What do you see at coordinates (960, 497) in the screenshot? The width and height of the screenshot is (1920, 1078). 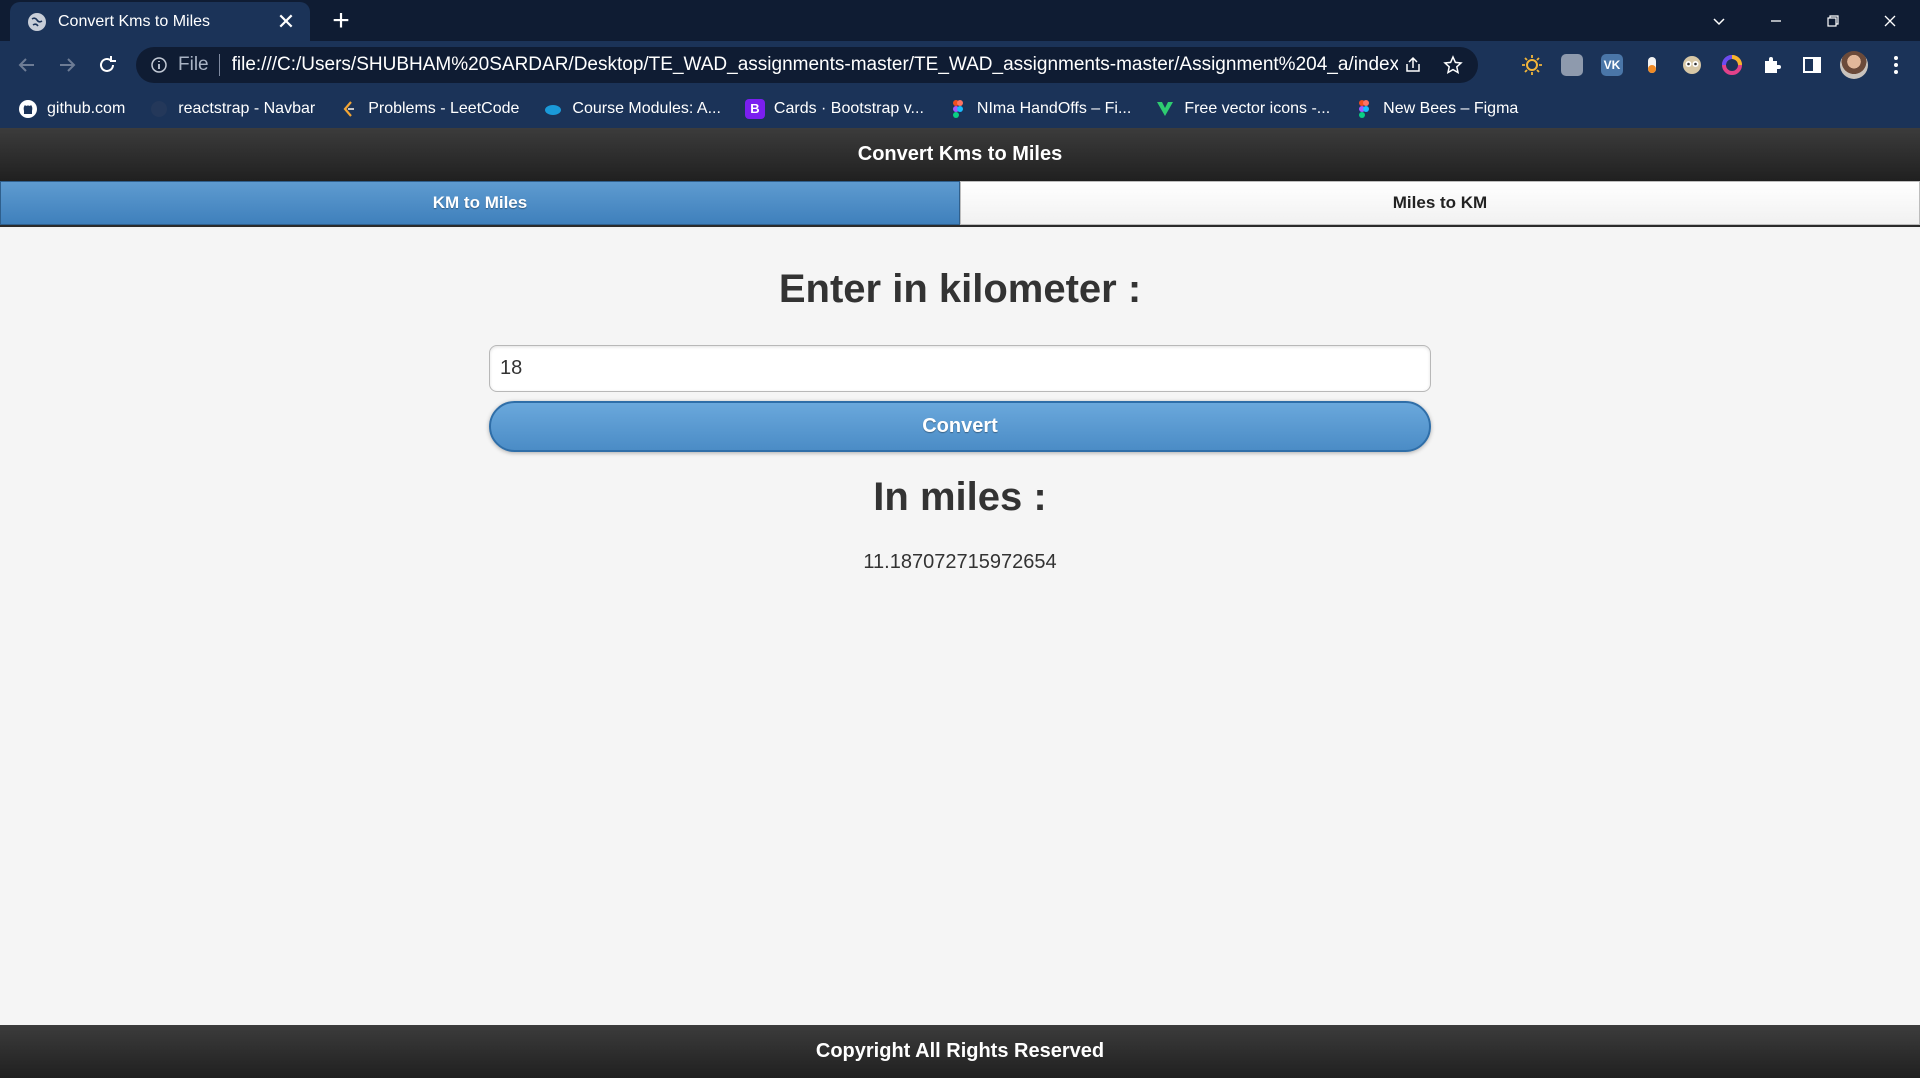 I see `miles-heading: In miles :` at bounding box center [960, 497].